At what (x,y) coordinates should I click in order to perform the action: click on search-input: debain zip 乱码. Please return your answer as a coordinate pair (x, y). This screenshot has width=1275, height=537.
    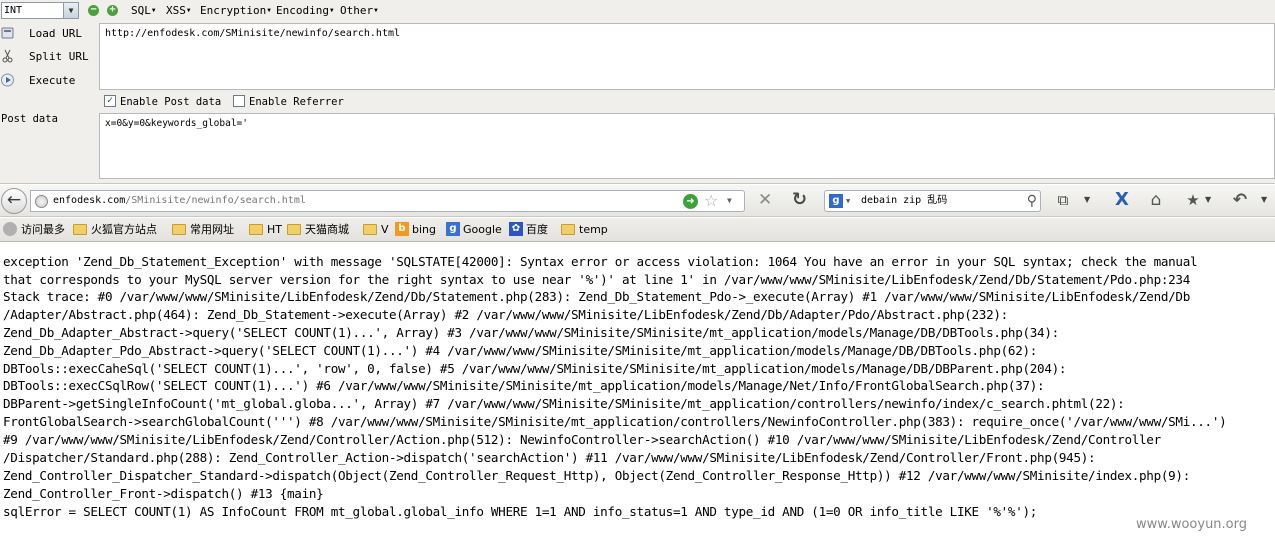
    Looking at the image, I should click on (904, 201).